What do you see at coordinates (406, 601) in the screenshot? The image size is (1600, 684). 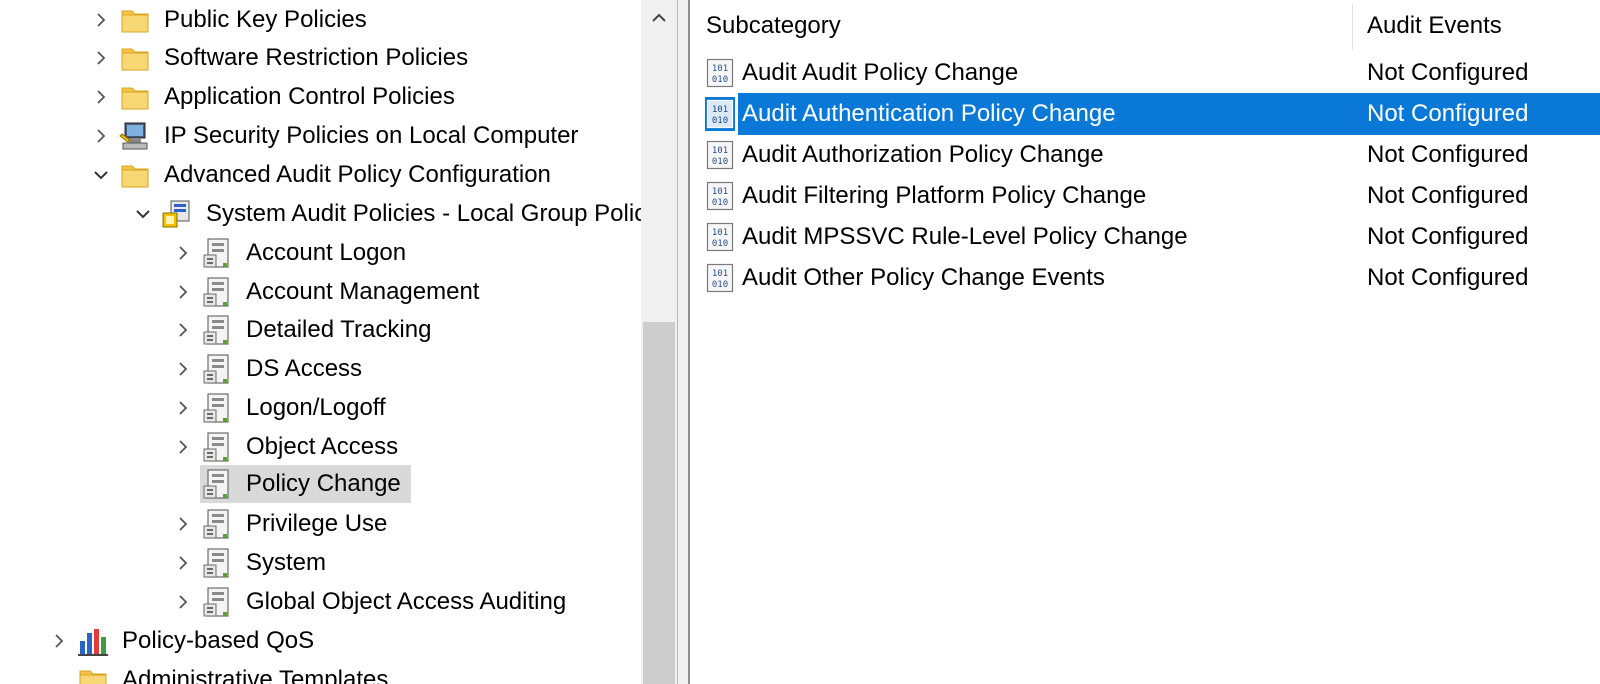 I see `tree-item-label: Global Object Access Auditing` at bounding box center [406, 601].